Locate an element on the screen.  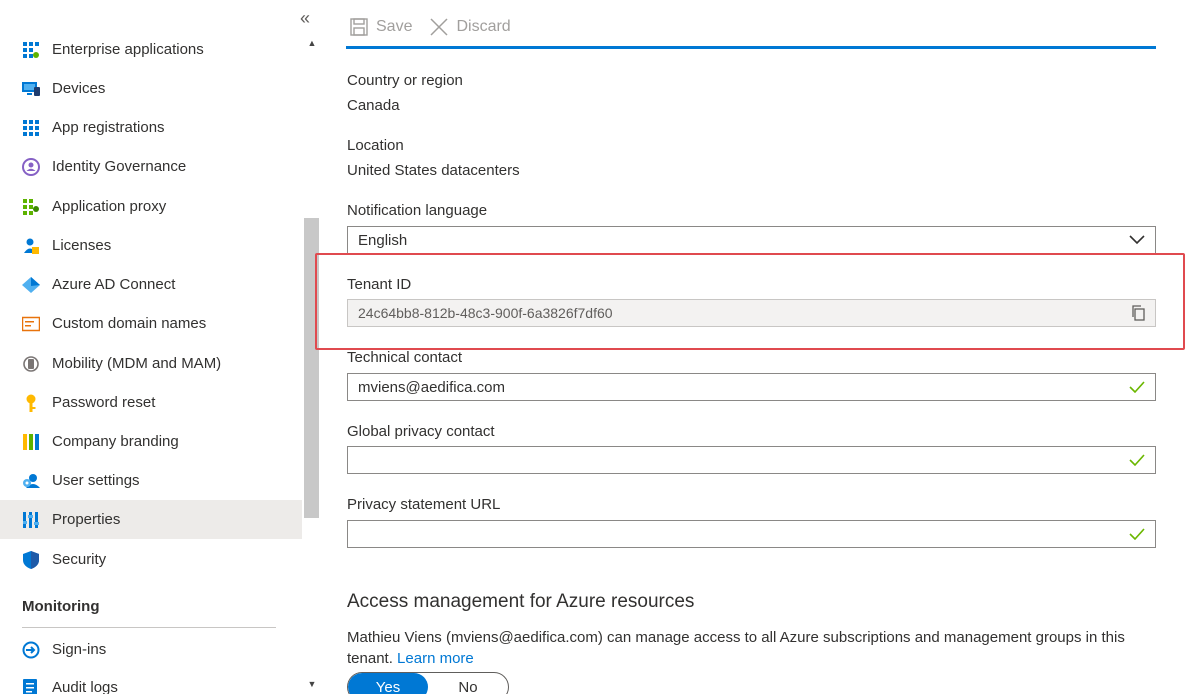
command-bar: Save Discard is located at coordinates (430, 27).